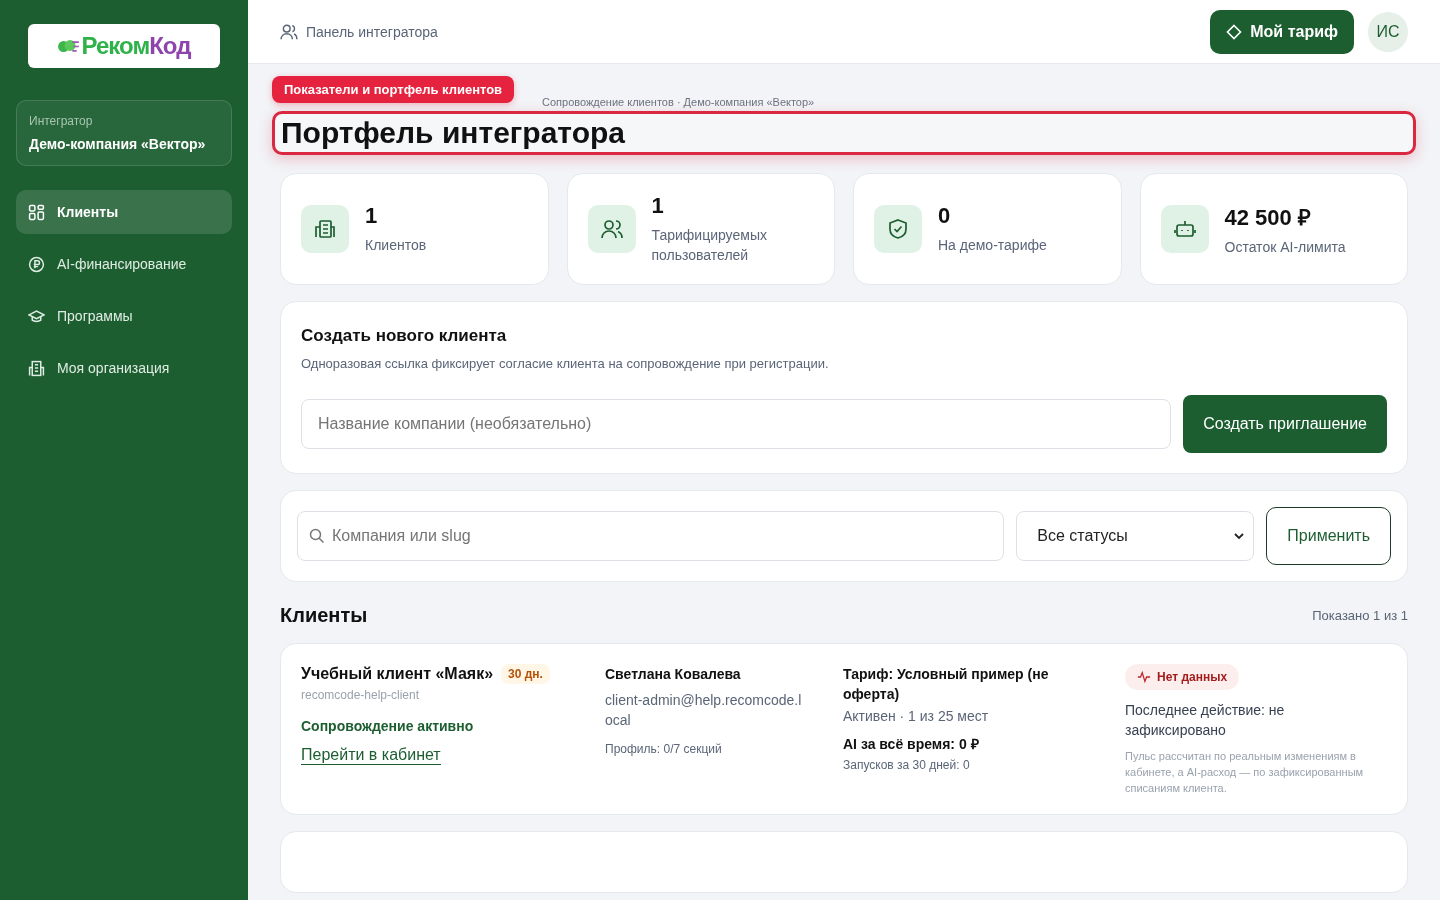  I want to click on client-slug: recomcode-help-client, so click(360, 695).